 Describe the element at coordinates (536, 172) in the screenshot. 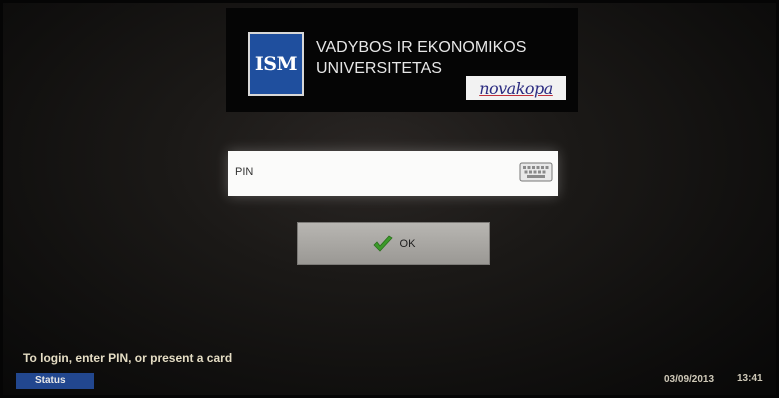

I see `keyboard-icon` at that location.